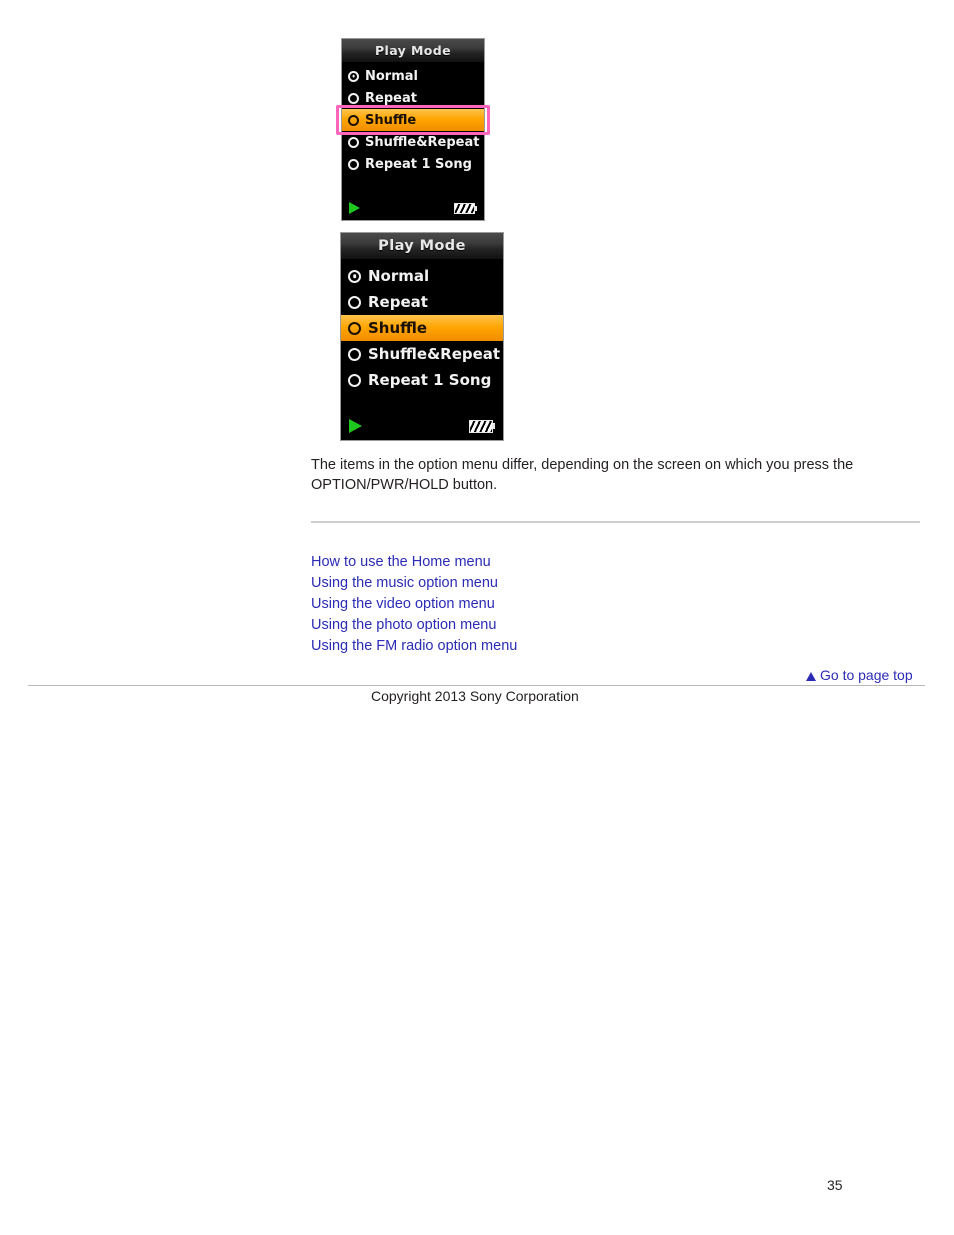  I want to click on note-line-2: OPTION/PWR/HOLD button., so click(404, 485).